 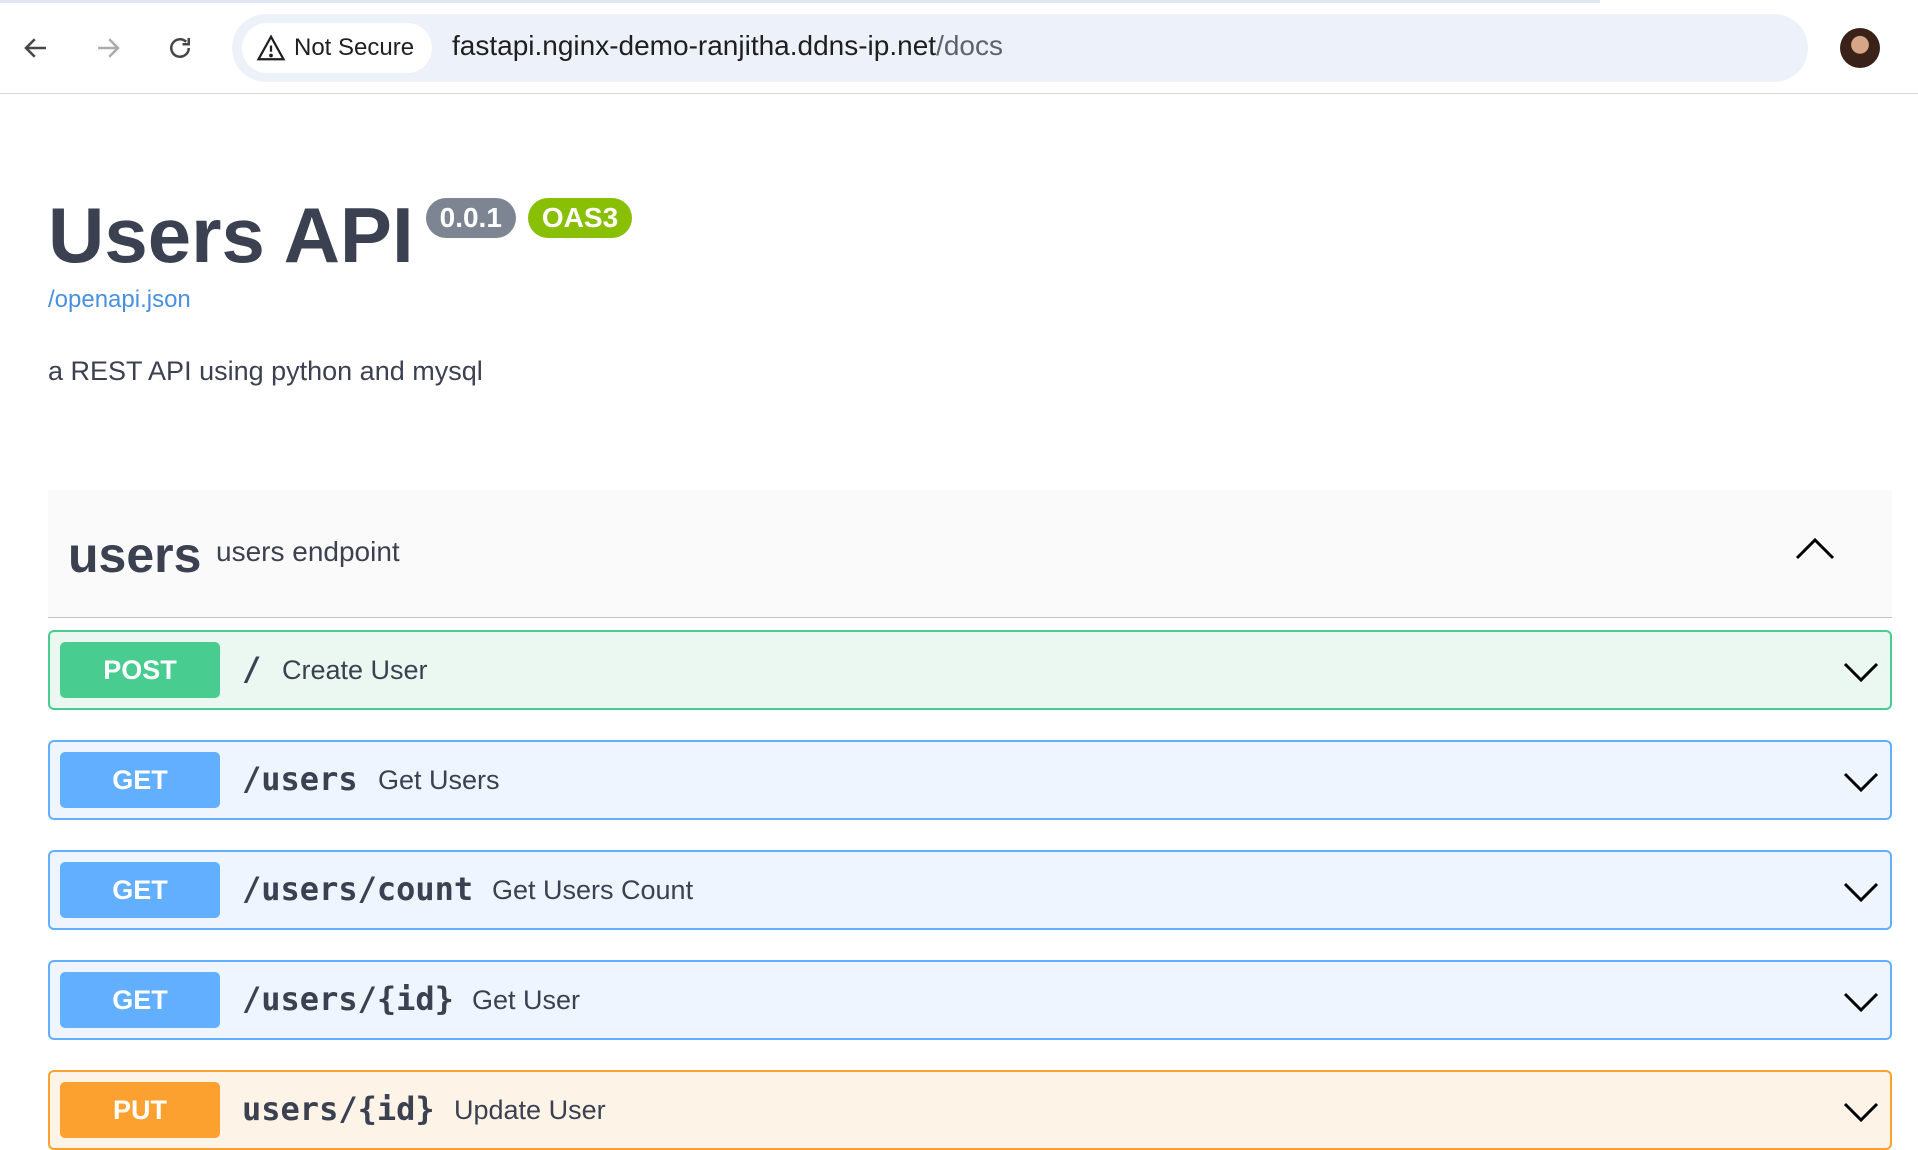 I want to click on avatar, so click(x=1860, y=48).